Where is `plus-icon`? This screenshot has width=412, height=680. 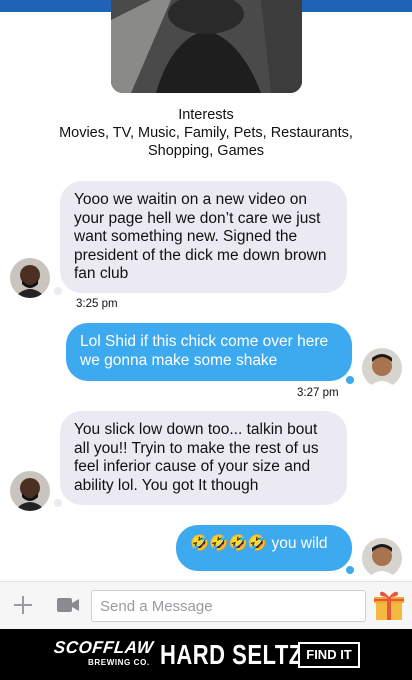 plus-icon is located at coordinates (23, 605).